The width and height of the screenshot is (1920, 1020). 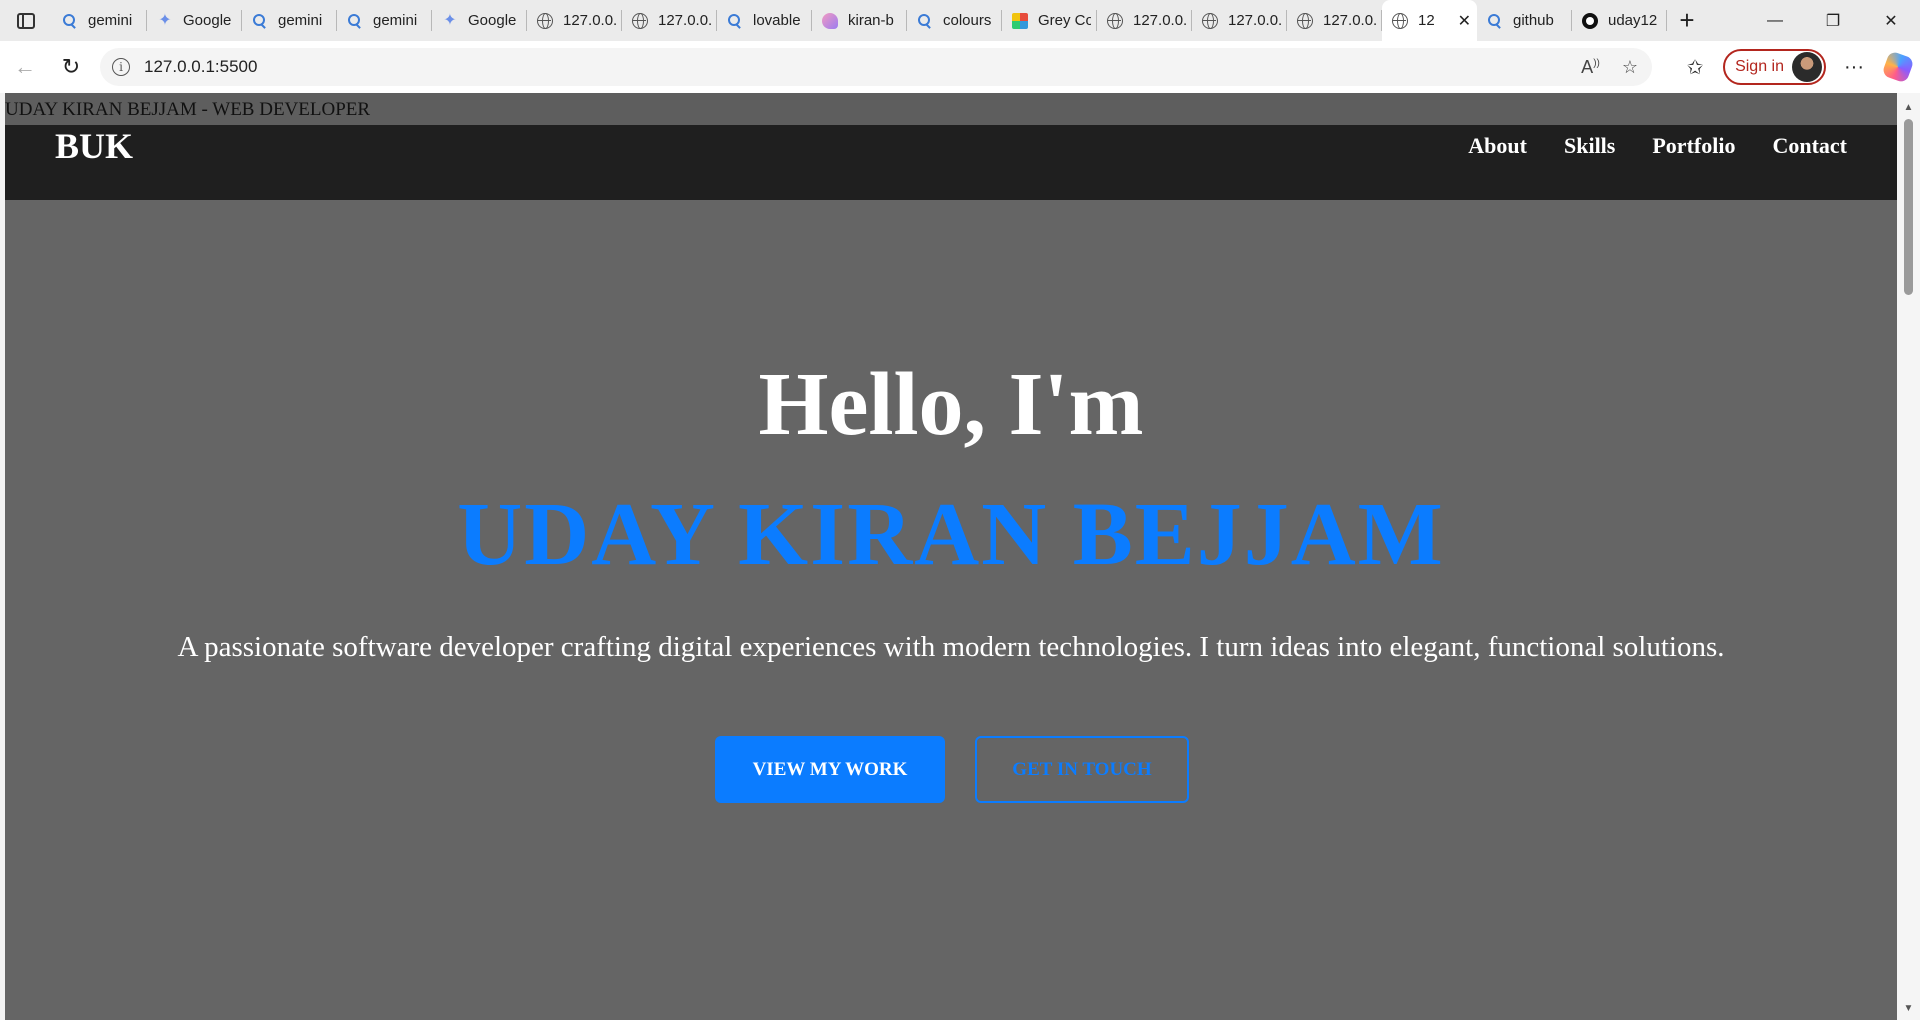 I want to click on site-menu: About Skills Portfolio Contact, so click(x=1657, y=146).